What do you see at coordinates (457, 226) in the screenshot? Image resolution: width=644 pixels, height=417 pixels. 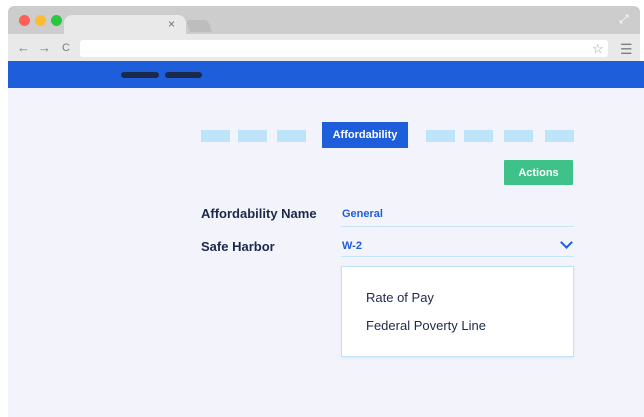 I see `affordability-name-underline` at bounding box center [457, 226].